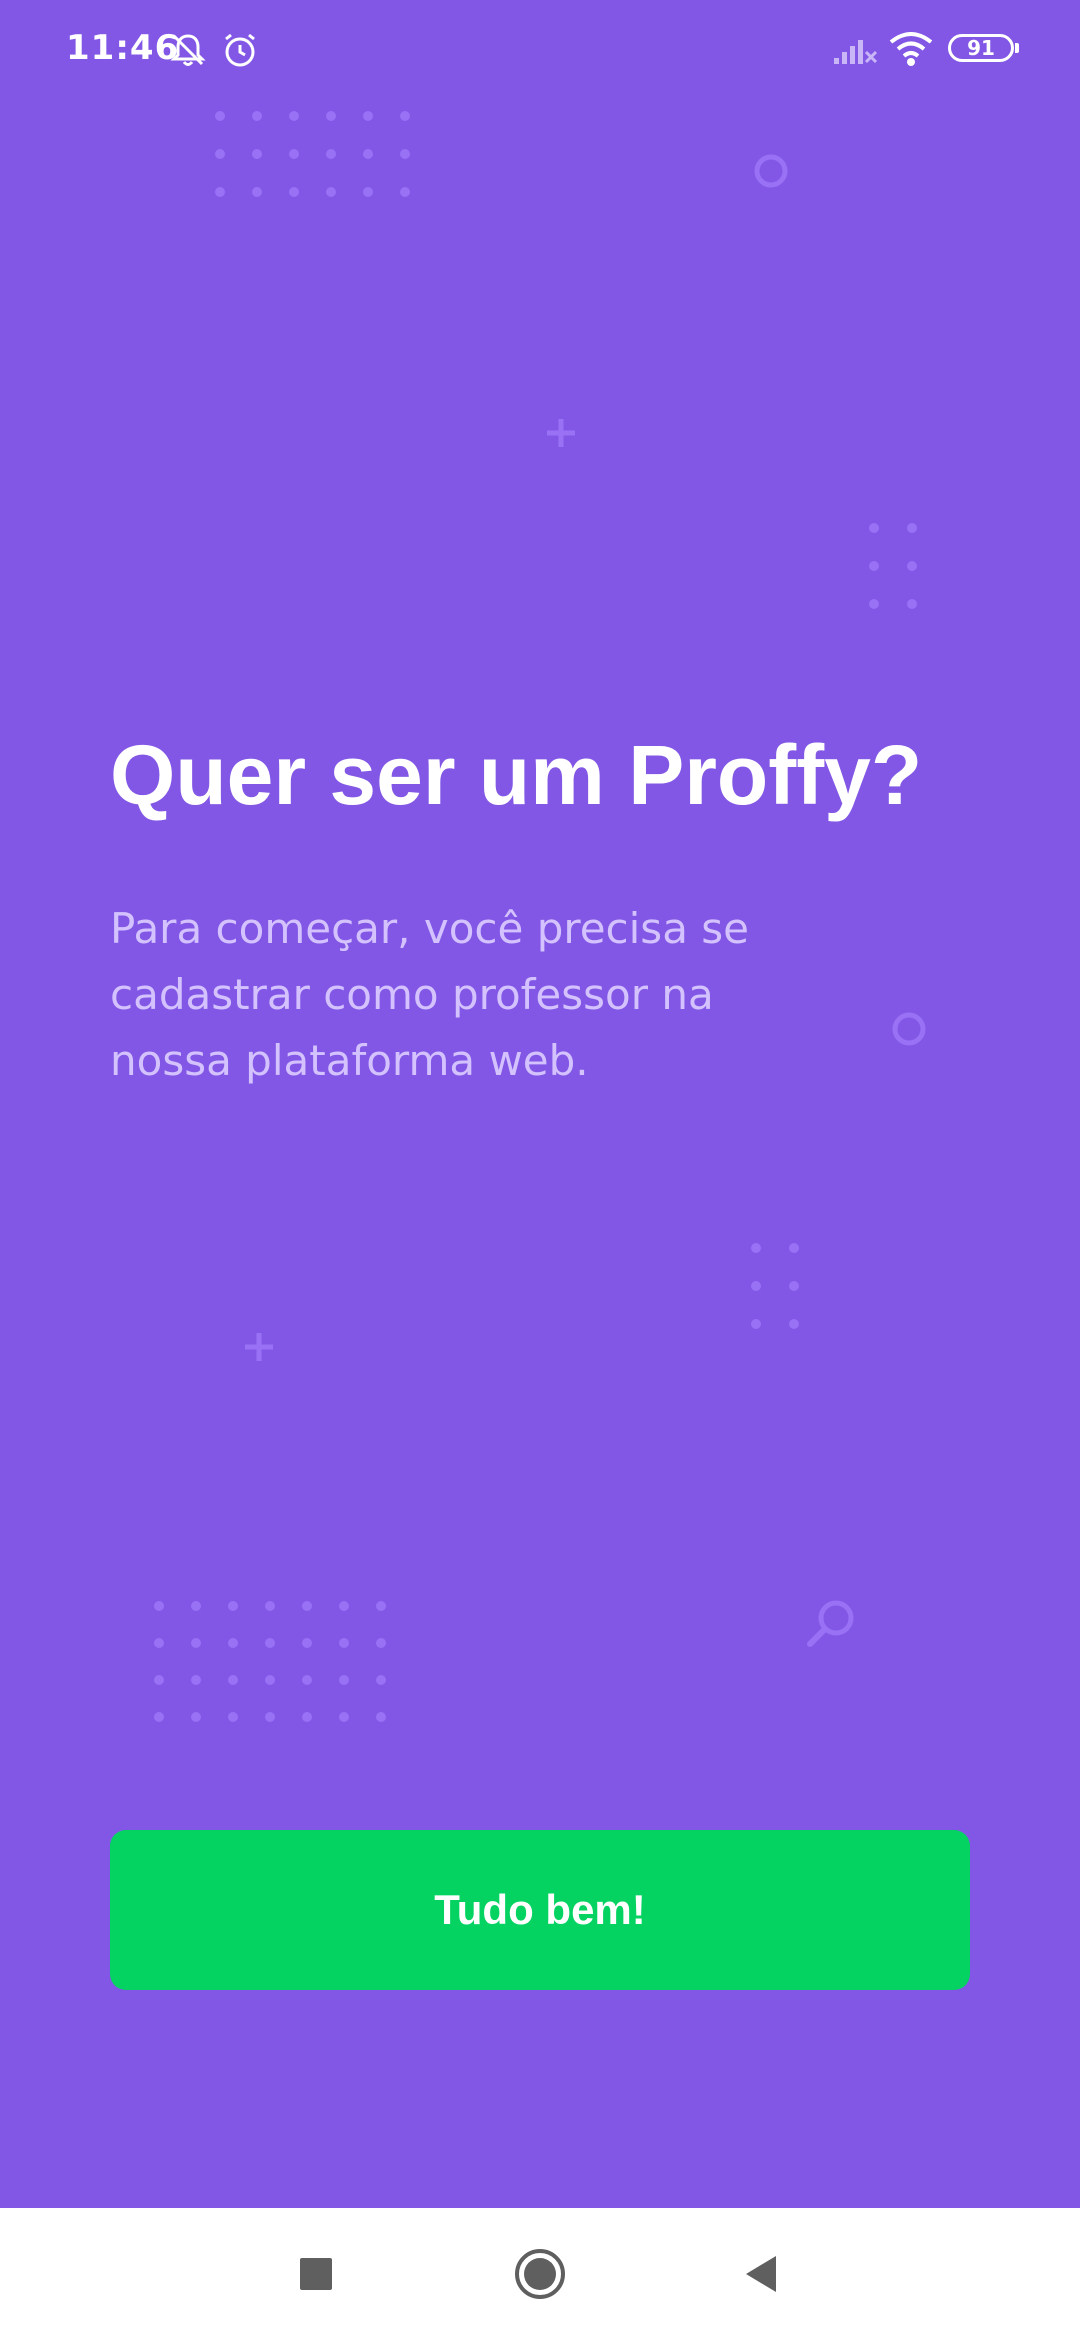 This screenshot has height=2340, width=1080. What do you see at coordinates (188, 52) in the screenshot?
I see `notifications-off-icon` at bounding box center [188, 52].